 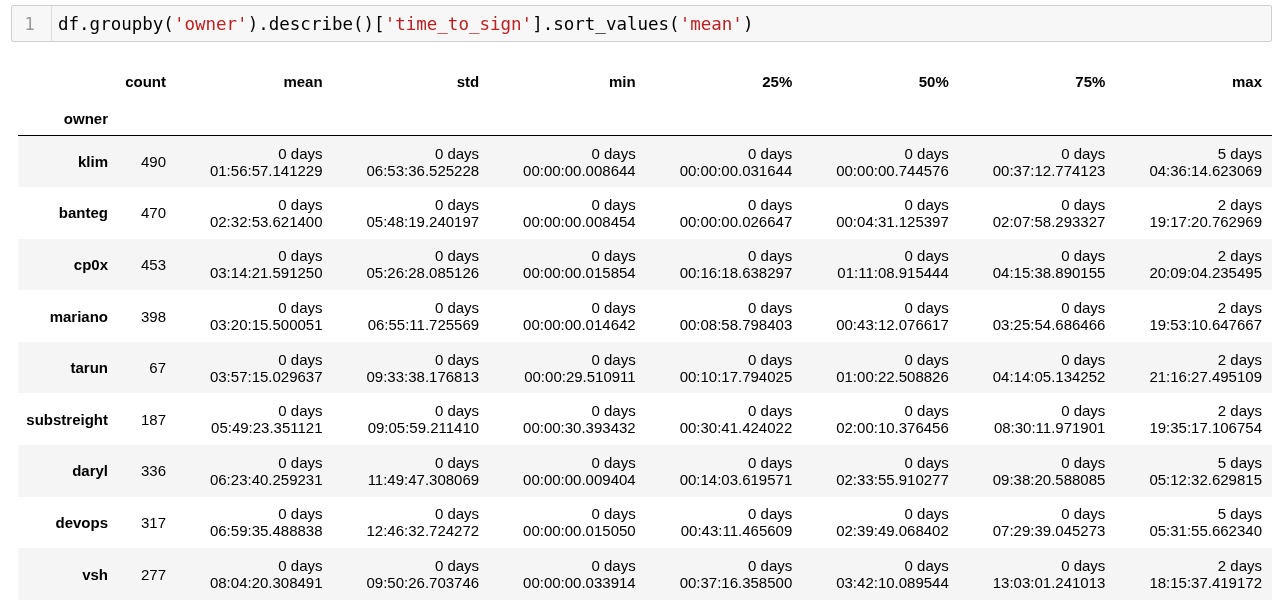 What do you see at coordinates (254, 419) in the screenshot?
I see `table-cell: 0 days 05:49:23.351121` at bounding box center [254, 419].